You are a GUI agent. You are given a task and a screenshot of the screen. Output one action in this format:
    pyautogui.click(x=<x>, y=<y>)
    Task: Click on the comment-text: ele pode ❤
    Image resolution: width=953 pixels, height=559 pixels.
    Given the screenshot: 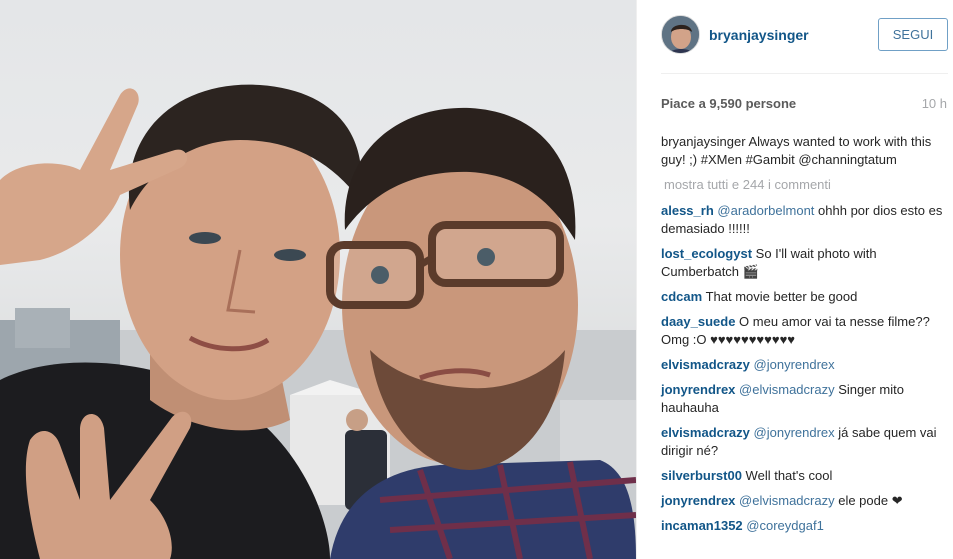 What is the action you would take?
    pyautogui.click(x=868, y=500)
    